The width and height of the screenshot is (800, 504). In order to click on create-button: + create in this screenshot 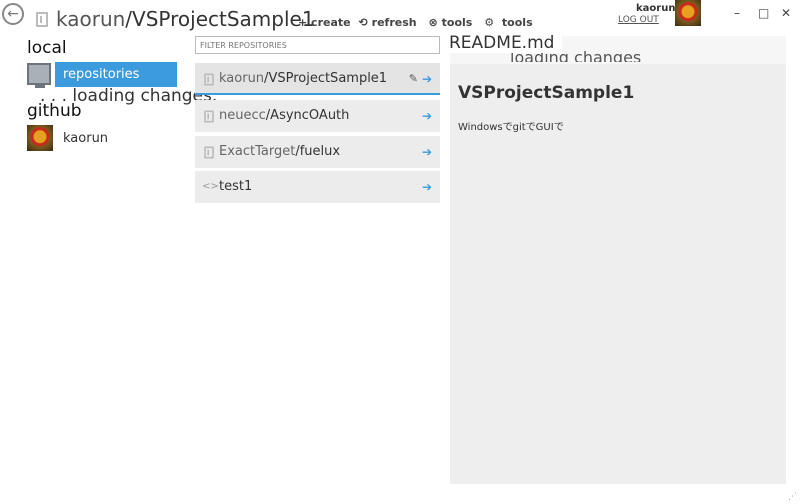, I will do `click(324, 22)`.